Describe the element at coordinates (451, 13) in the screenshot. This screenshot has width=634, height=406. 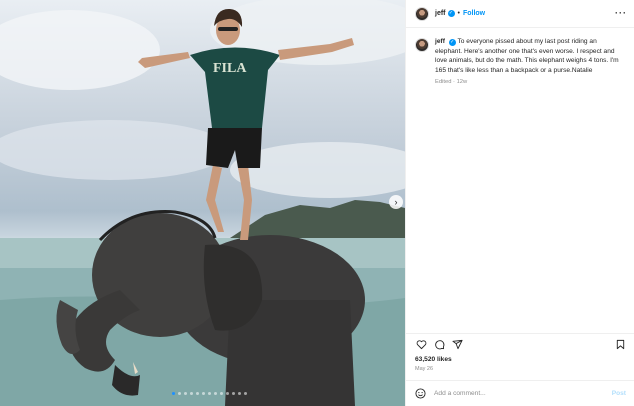
I see `verified-badge-icon: ✓` at that location.